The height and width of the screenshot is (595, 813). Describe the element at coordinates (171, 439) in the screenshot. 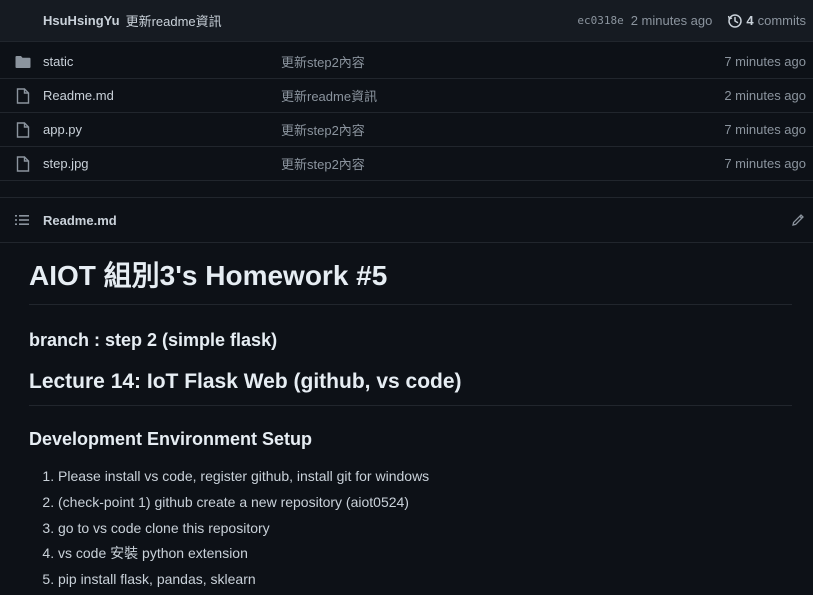

I see `readme-section-heading: Development Environment Setup` at that location.